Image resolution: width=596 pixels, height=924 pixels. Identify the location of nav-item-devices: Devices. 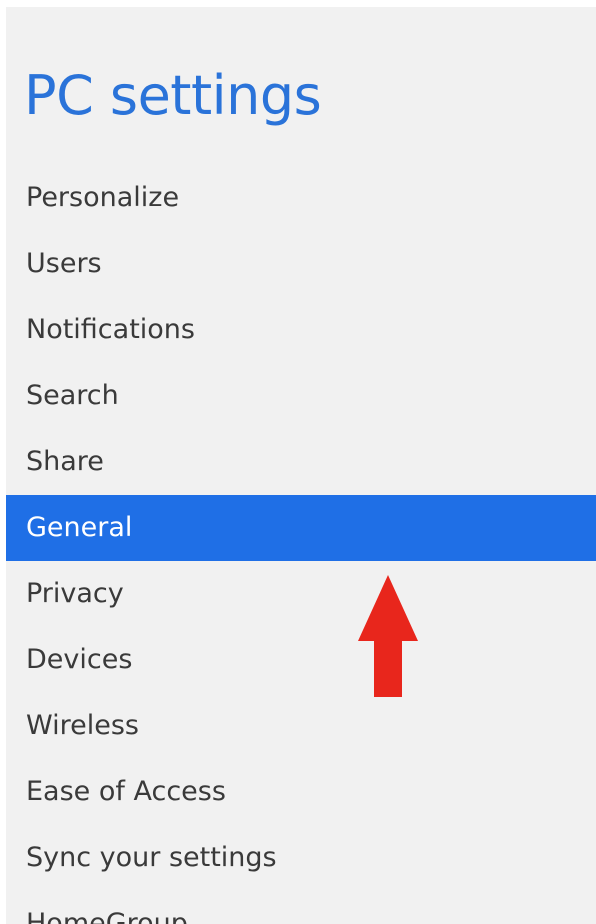
(301, 660).